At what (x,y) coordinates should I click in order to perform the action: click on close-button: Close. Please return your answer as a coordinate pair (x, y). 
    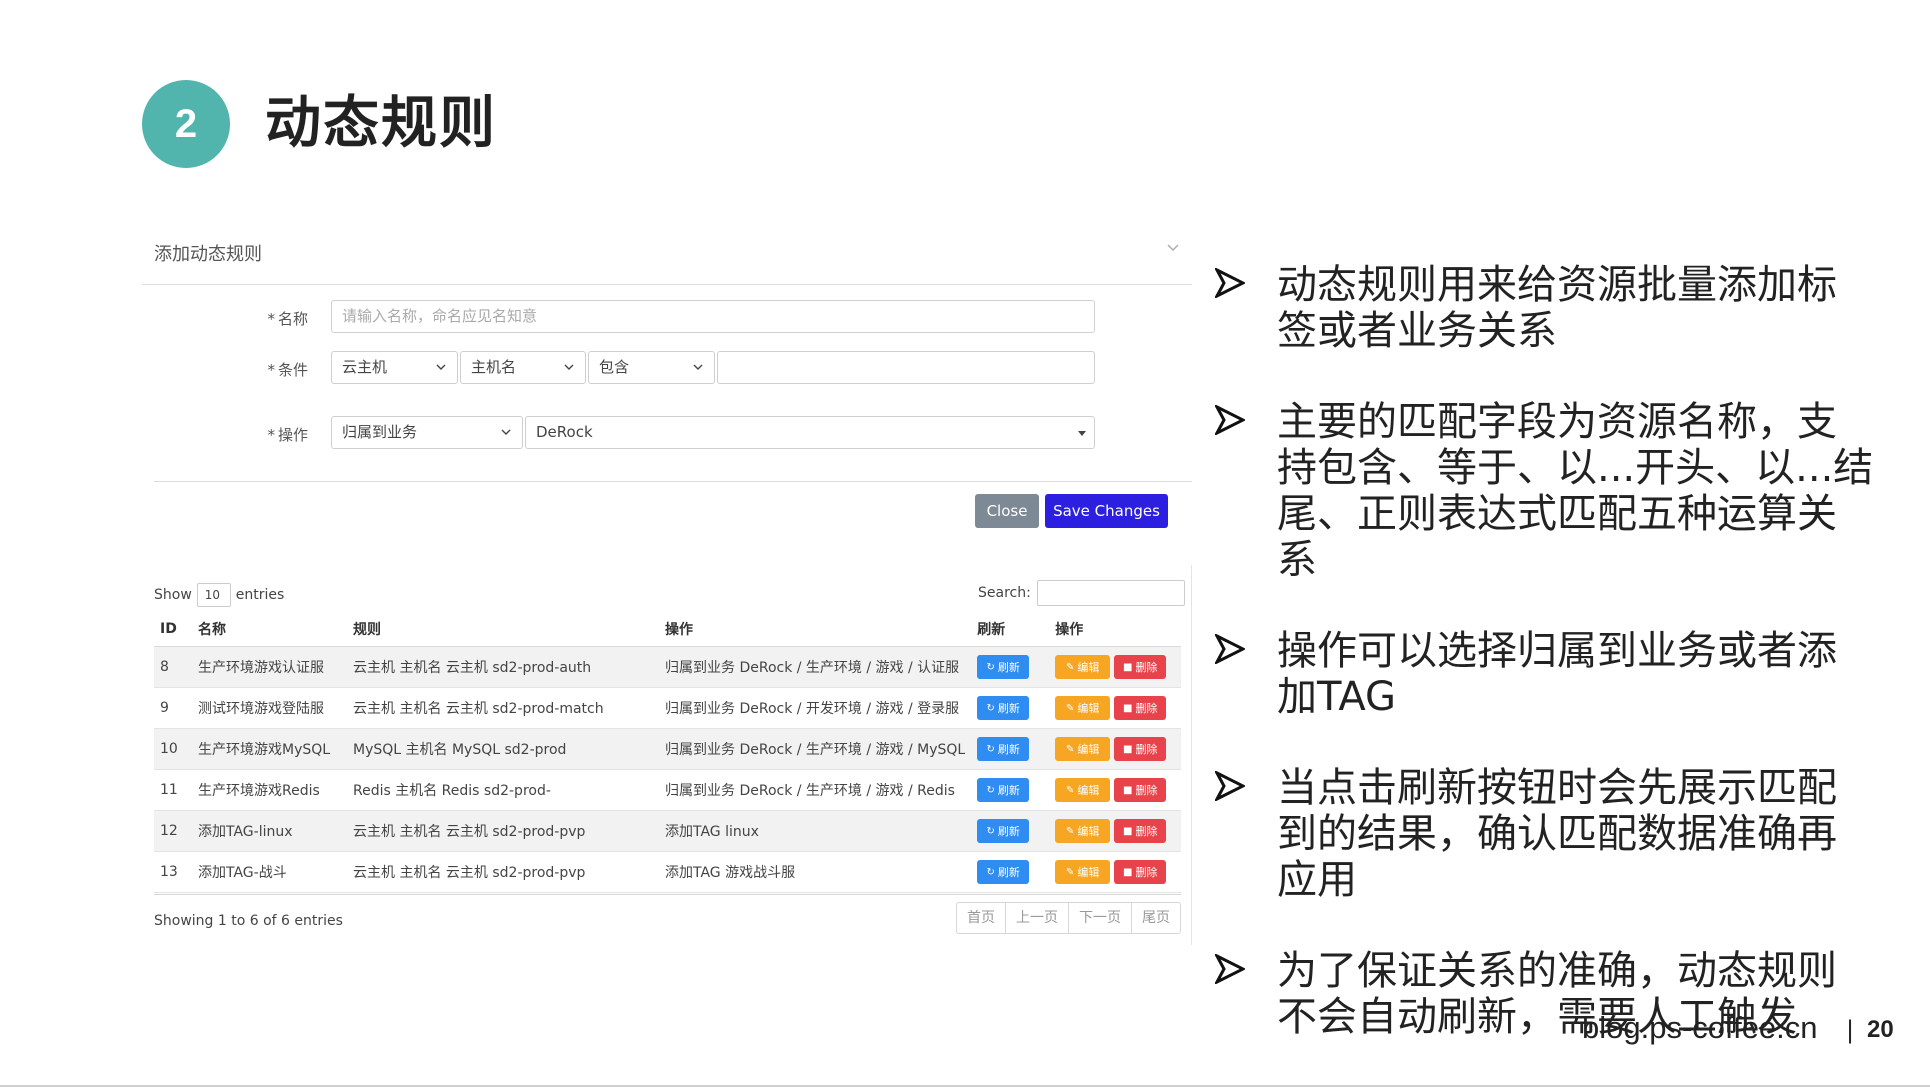
    Looking at the image, I should click on (1007, 511).